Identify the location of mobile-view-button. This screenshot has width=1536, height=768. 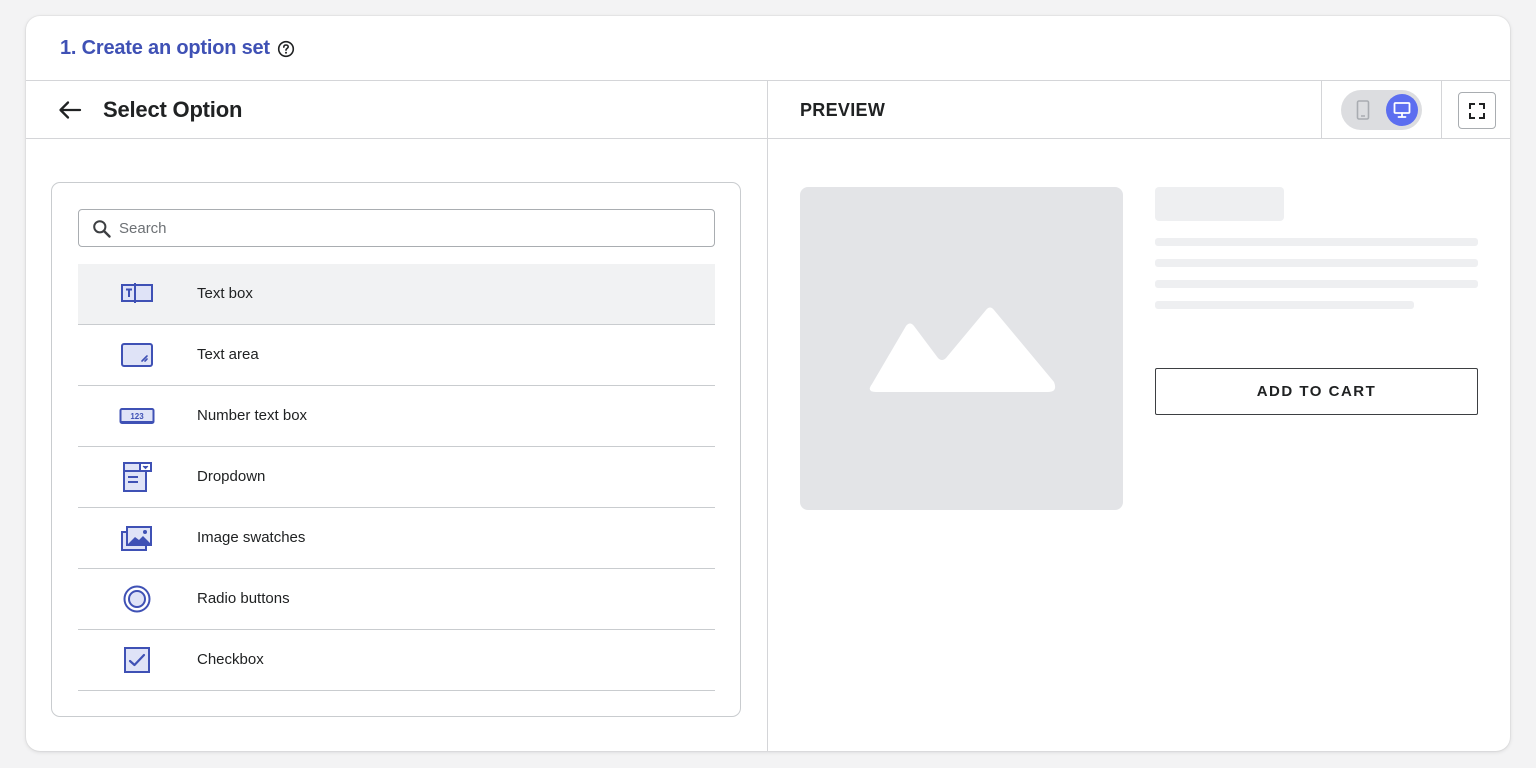
(1363, 110).